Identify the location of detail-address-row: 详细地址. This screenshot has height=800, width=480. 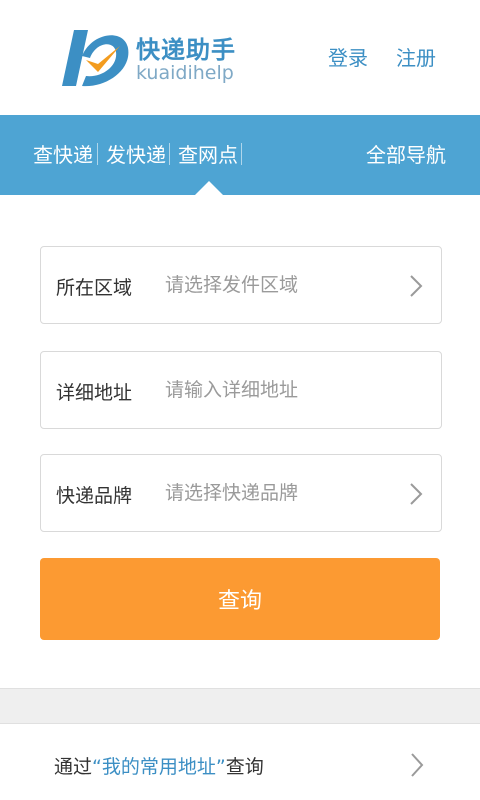
(241, 390).